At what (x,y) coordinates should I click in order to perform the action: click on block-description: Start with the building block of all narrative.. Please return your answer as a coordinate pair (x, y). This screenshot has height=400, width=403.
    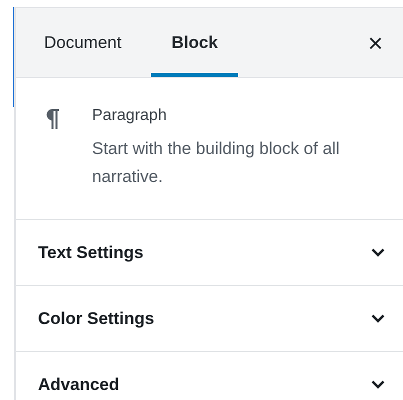
    Looking at the image, I should click on (216, 163).